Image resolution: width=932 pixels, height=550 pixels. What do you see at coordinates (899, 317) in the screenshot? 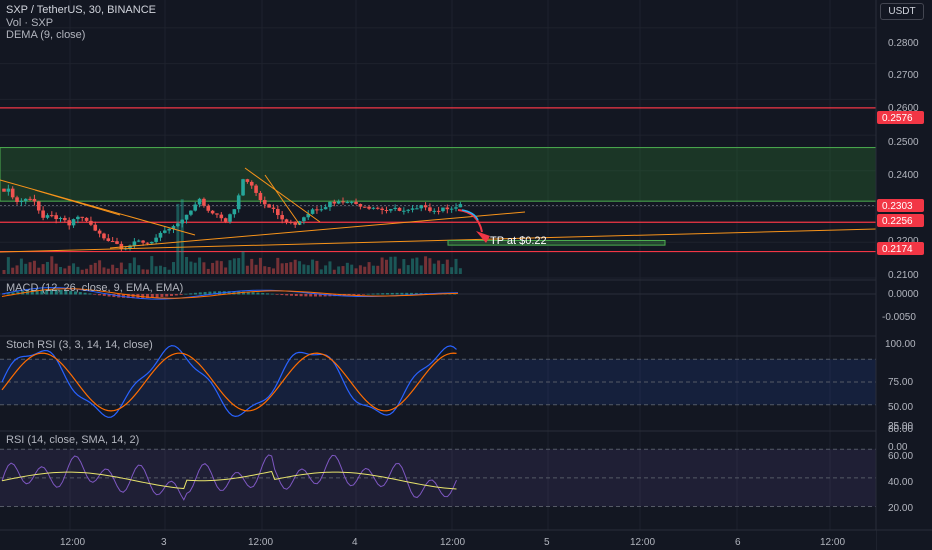
I see `macd-tick: -0.0050` at bounding box center [899, 317].